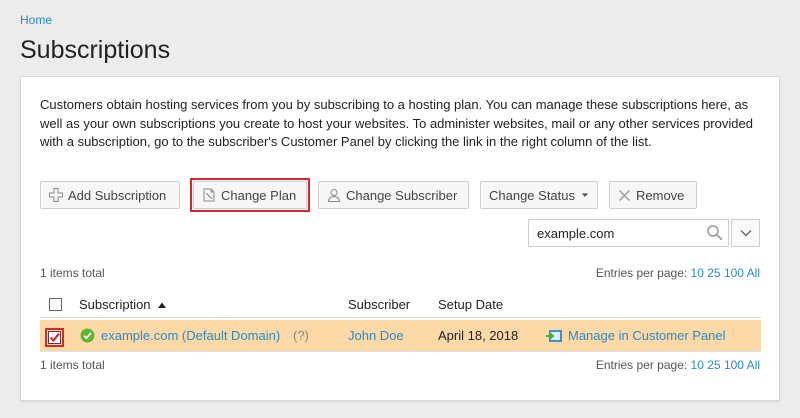  I want to click on sort-ascending-icon, so click(162, 305).